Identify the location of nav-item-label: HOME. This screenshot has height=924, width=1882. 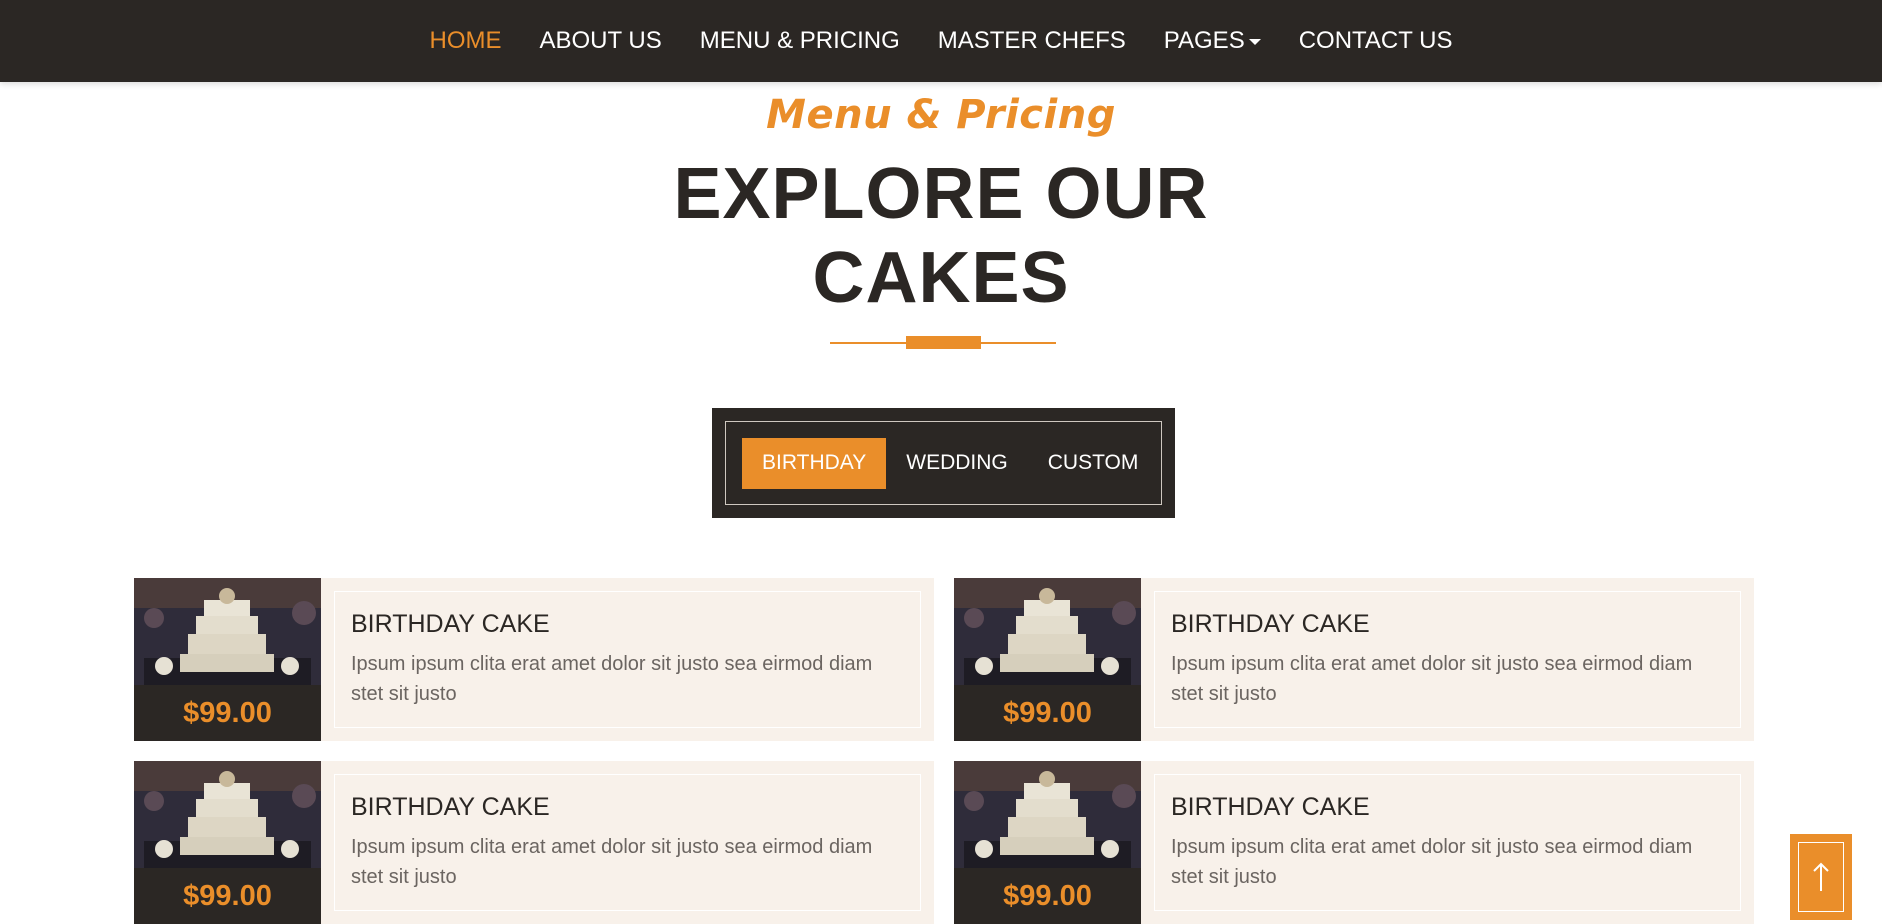
(465, 40).